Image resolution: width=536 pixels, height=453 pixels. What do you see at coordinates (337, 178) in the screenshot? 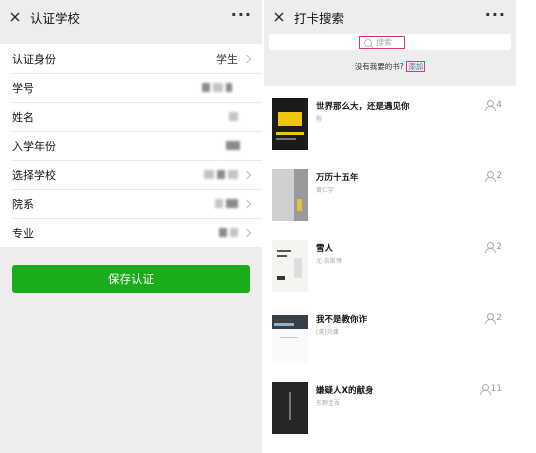
I see `book-title: 万历十五年` at bounding box center [337, 178].